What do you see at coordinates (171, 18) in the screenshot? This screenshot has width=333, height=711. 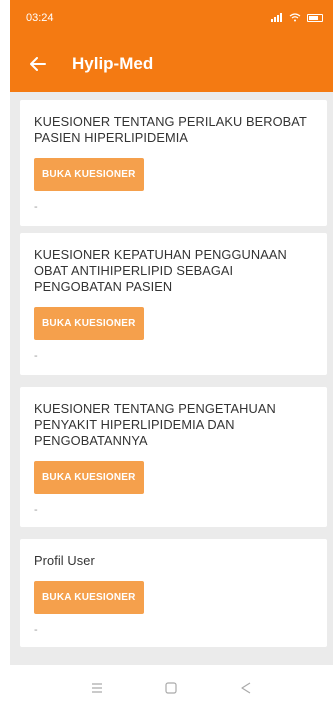 I see `status-bar: 03:24` at bounding box center [171, 18].